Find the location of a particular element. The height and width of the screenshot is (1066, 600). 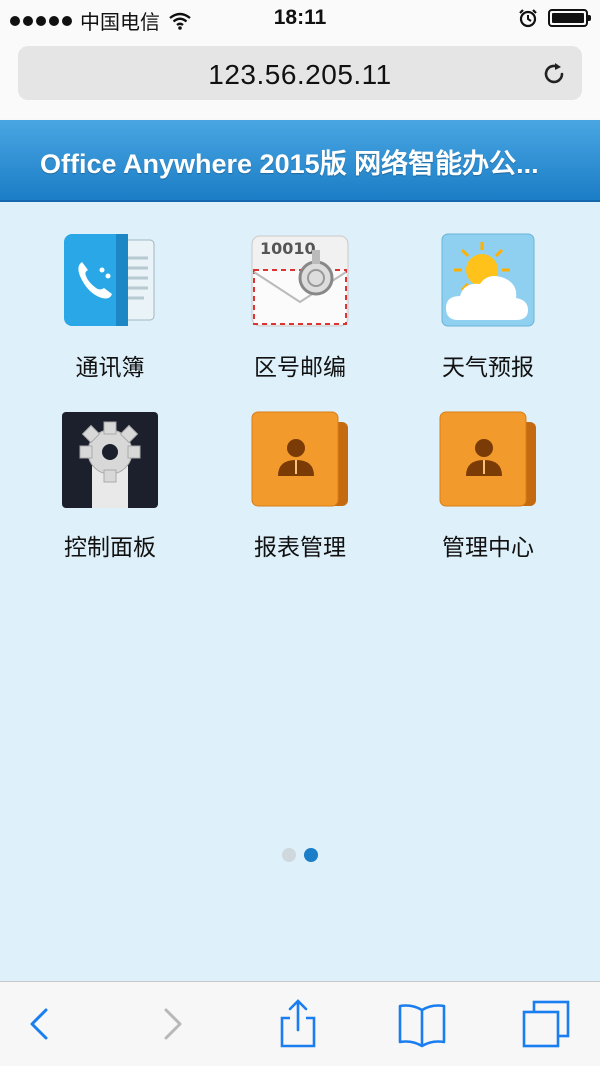

tabs-icon is located at coordinates (546, 1024).